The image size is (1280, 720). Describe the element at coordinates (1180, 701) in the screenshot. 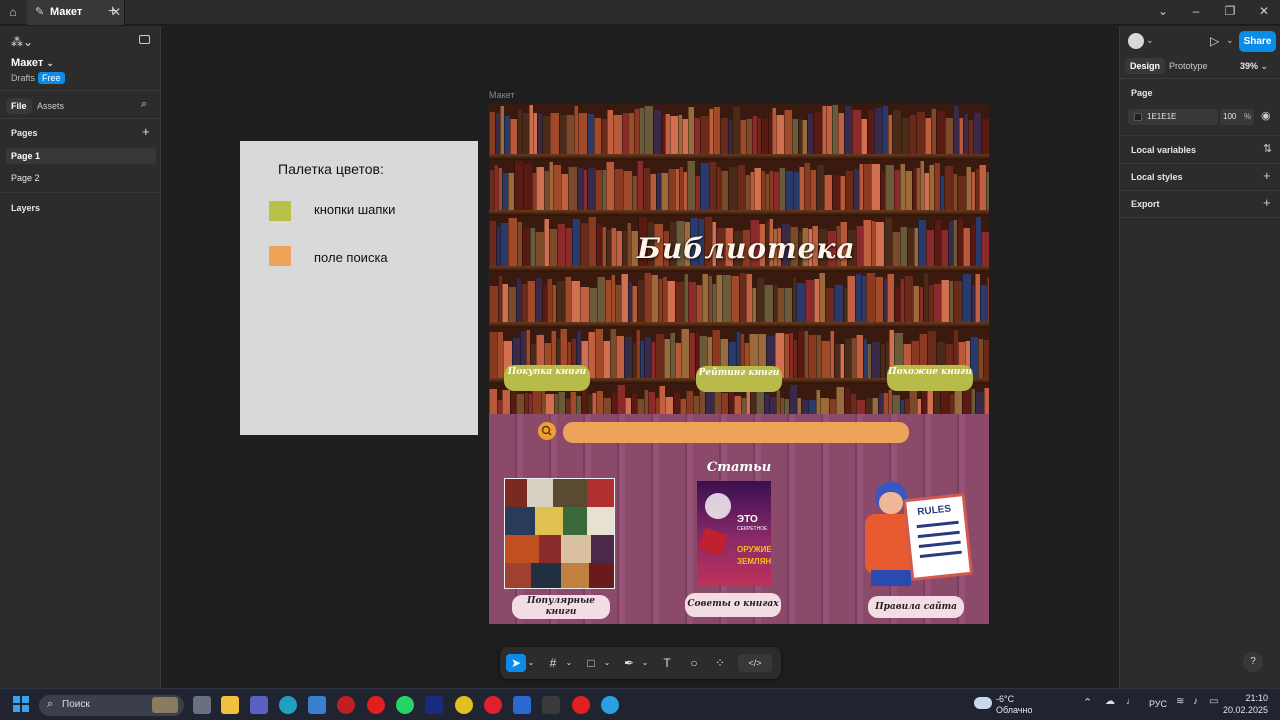

I see `wifi-icon: ≋` at that location.